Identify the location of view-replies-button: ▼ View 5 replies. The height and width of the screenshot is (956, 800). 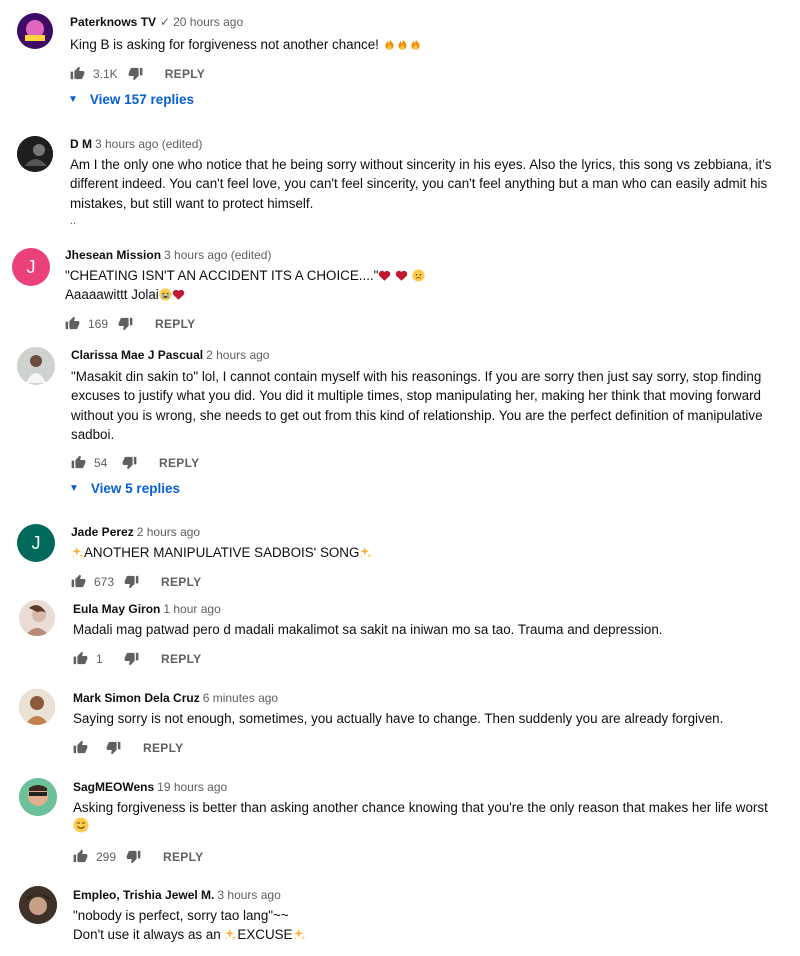
(124, 488).